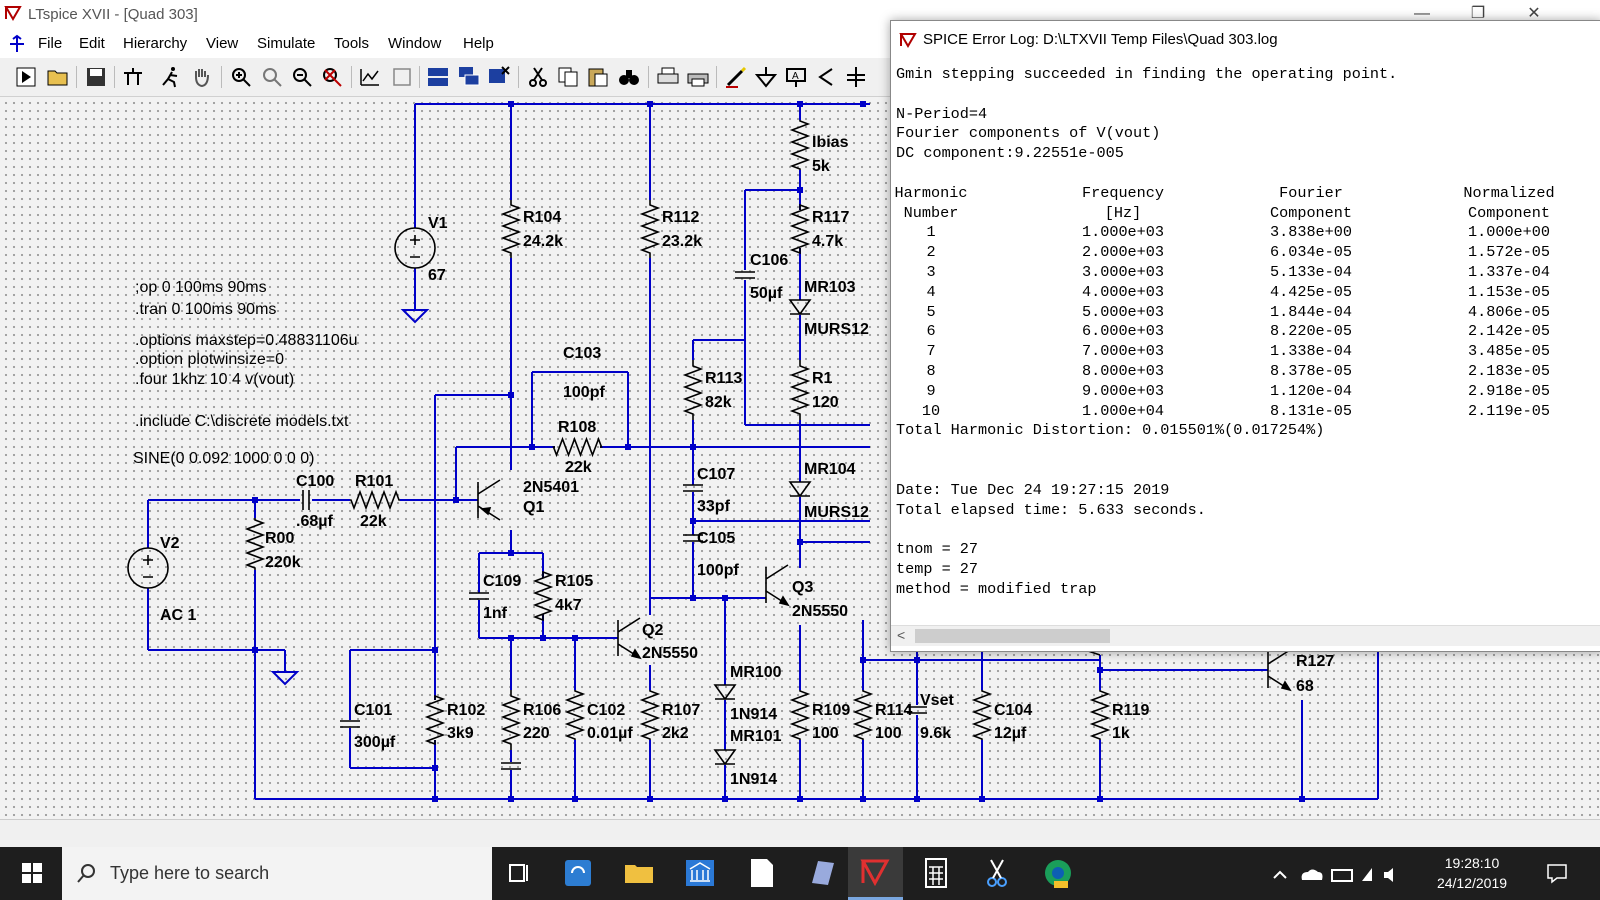 The height and width of the screenshot is (900, 1600). Describe the element at coordinates (1245, 635) in the screenshot. I see `horizontal-scrollbar: <` at that location.